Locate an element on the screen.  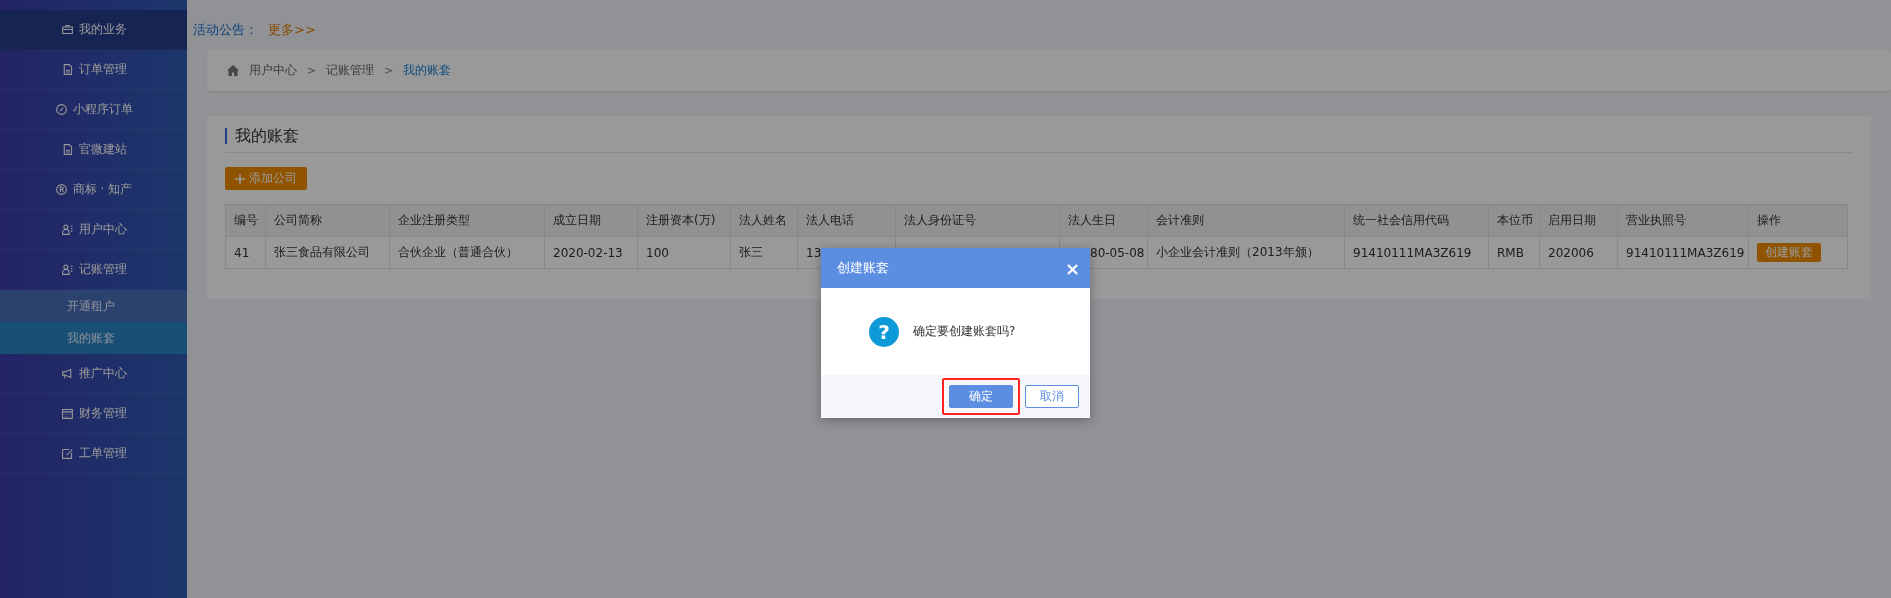
table-cell: 80-05-08 is located at coordinates (1117, 252).